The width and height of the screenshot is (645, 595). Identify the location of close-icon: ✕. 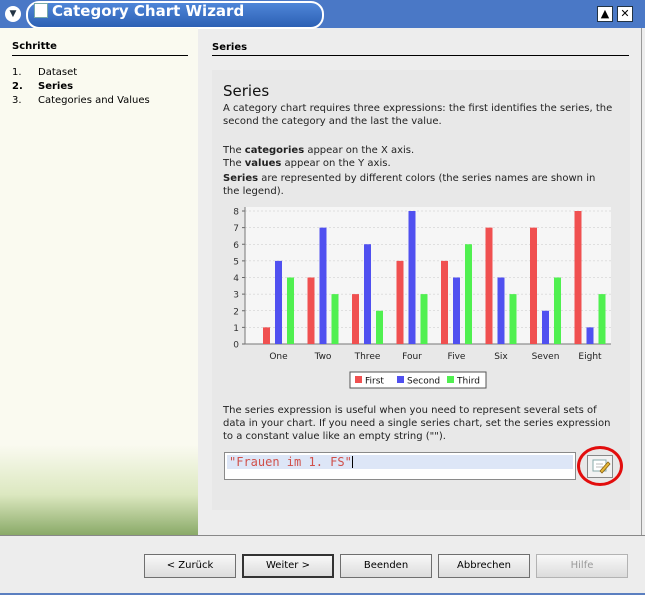
(625, 14).